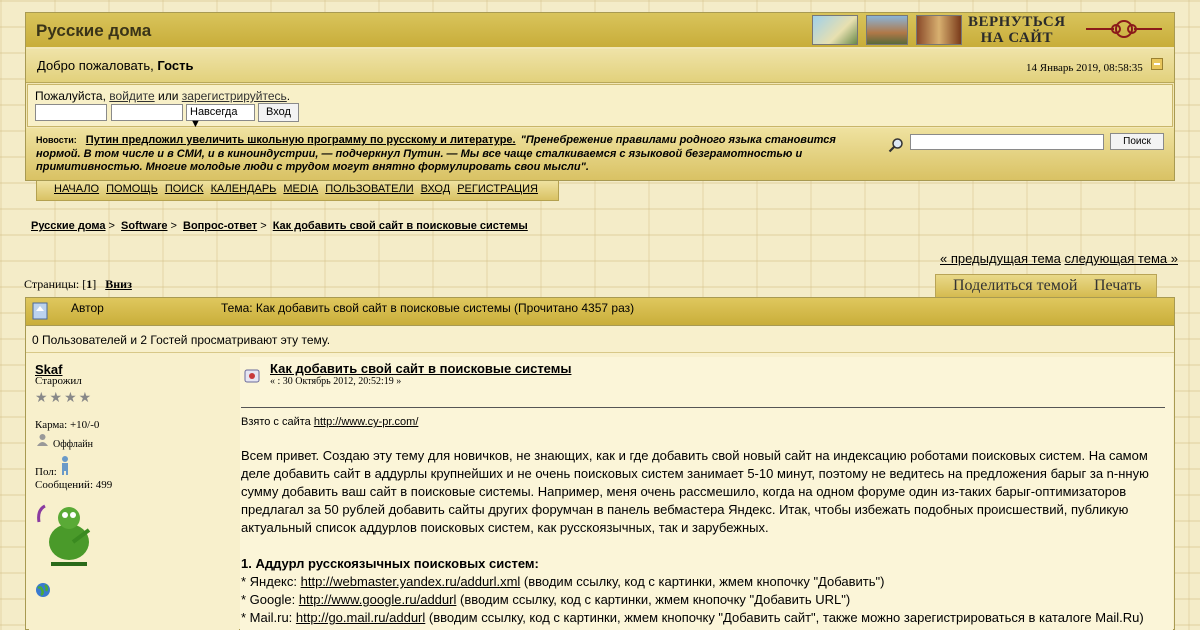 This screenshot has height=630, width=1200. What do you see at coordinates (360, 617) in the screenshot?
I see `addurl-link: http://go.mail.ru/addurl` at bounding box center [360, 617].